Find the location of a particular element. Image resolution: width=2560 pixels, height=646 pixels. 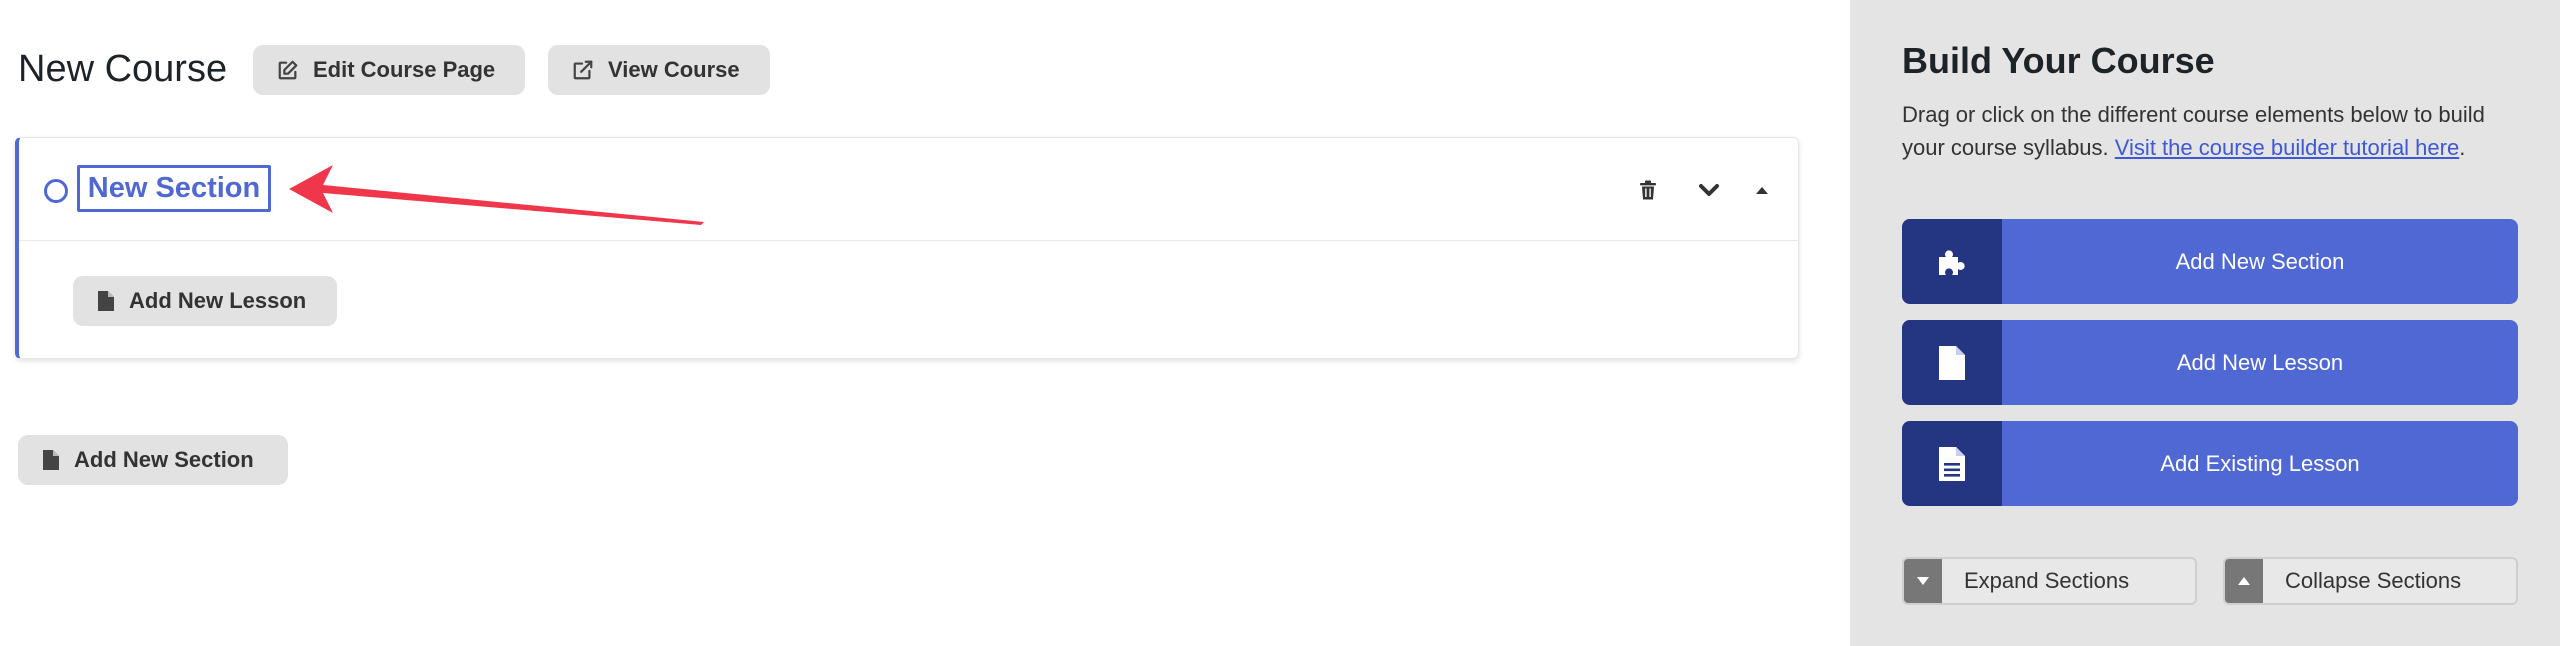

sidebar-description-period: . is located at coordinates (2462, 147).